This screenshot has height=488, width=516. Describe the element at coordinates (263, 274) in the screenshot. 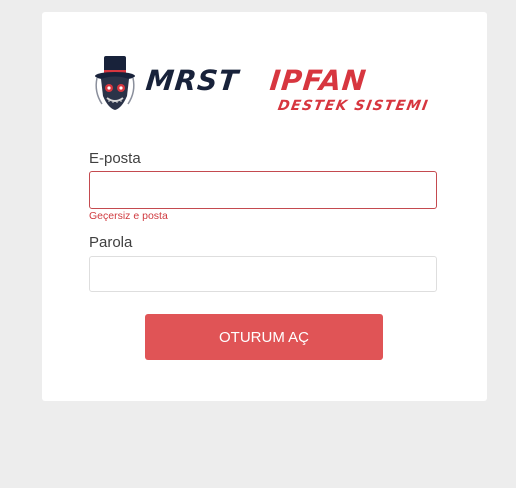

I see `password-field` at that location.